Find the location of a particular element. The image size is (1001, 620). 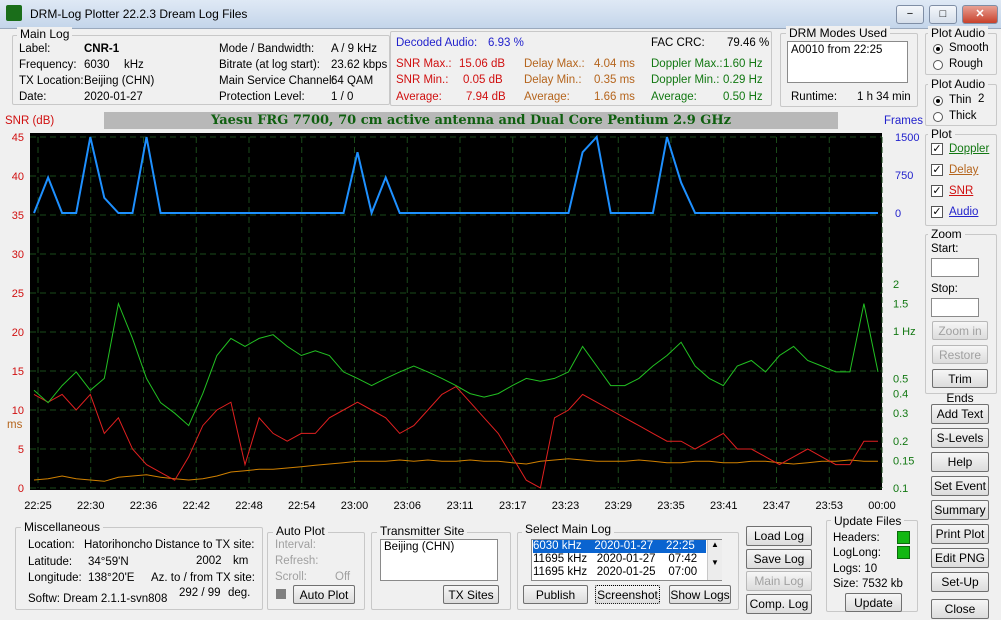

scroll-label: Scroll: is located at coordinates (291, 577).